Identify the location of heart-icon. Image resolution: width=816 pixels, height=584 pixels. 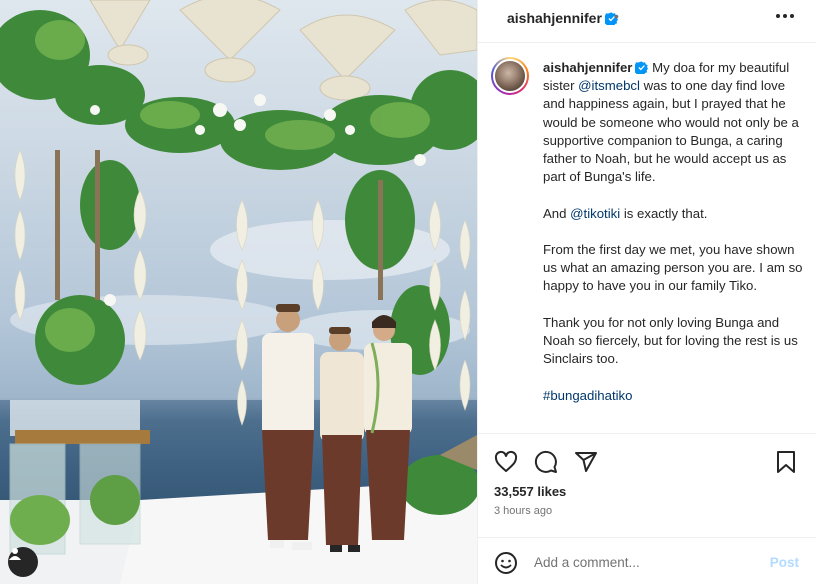
(506, 461).